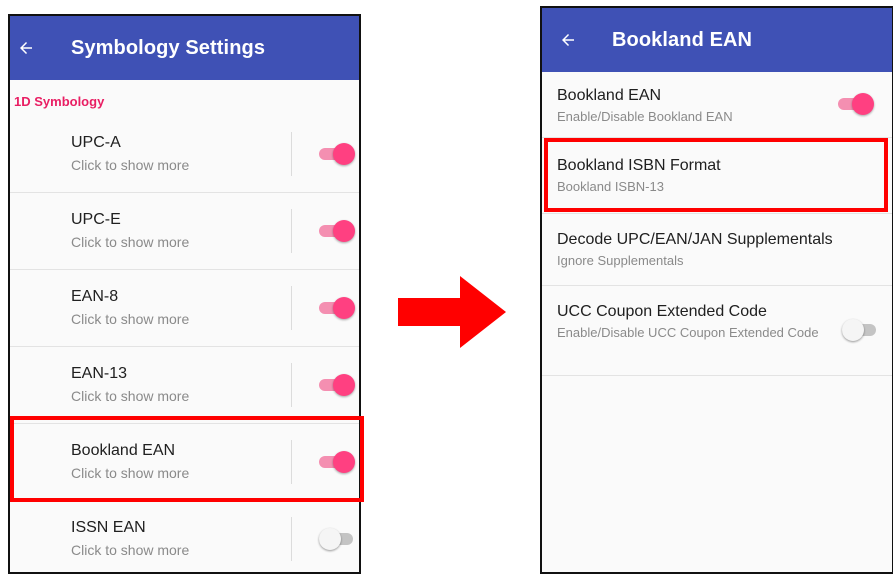  What do you see at coordinates (184, 308) in the screenshot?
I see `list-item-ean-8: EAN-8 Click to show more` at bounding box center [184, 308].